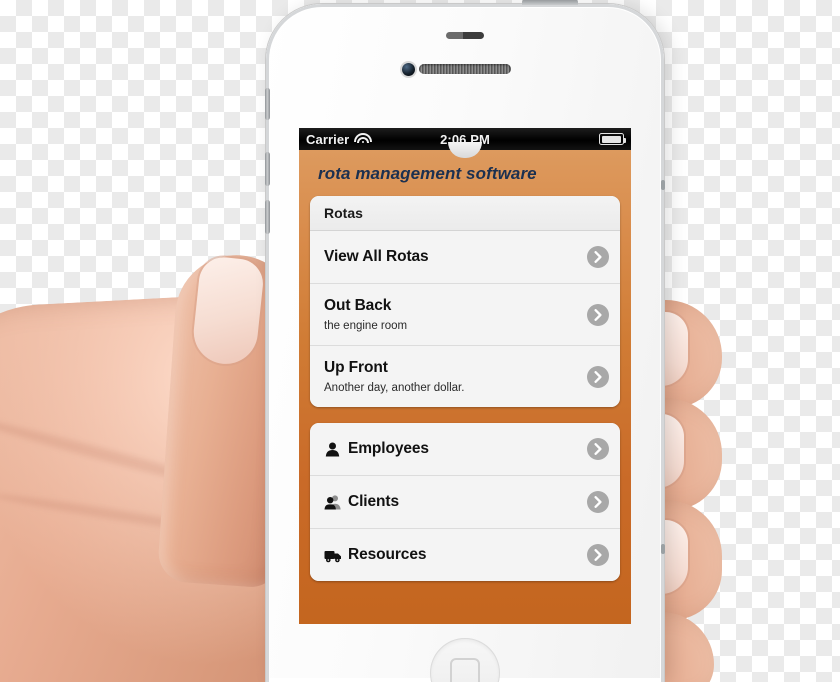  Describe the element at coordinates (267, 104) in the screenshot. I see `silent-switch` at that location.